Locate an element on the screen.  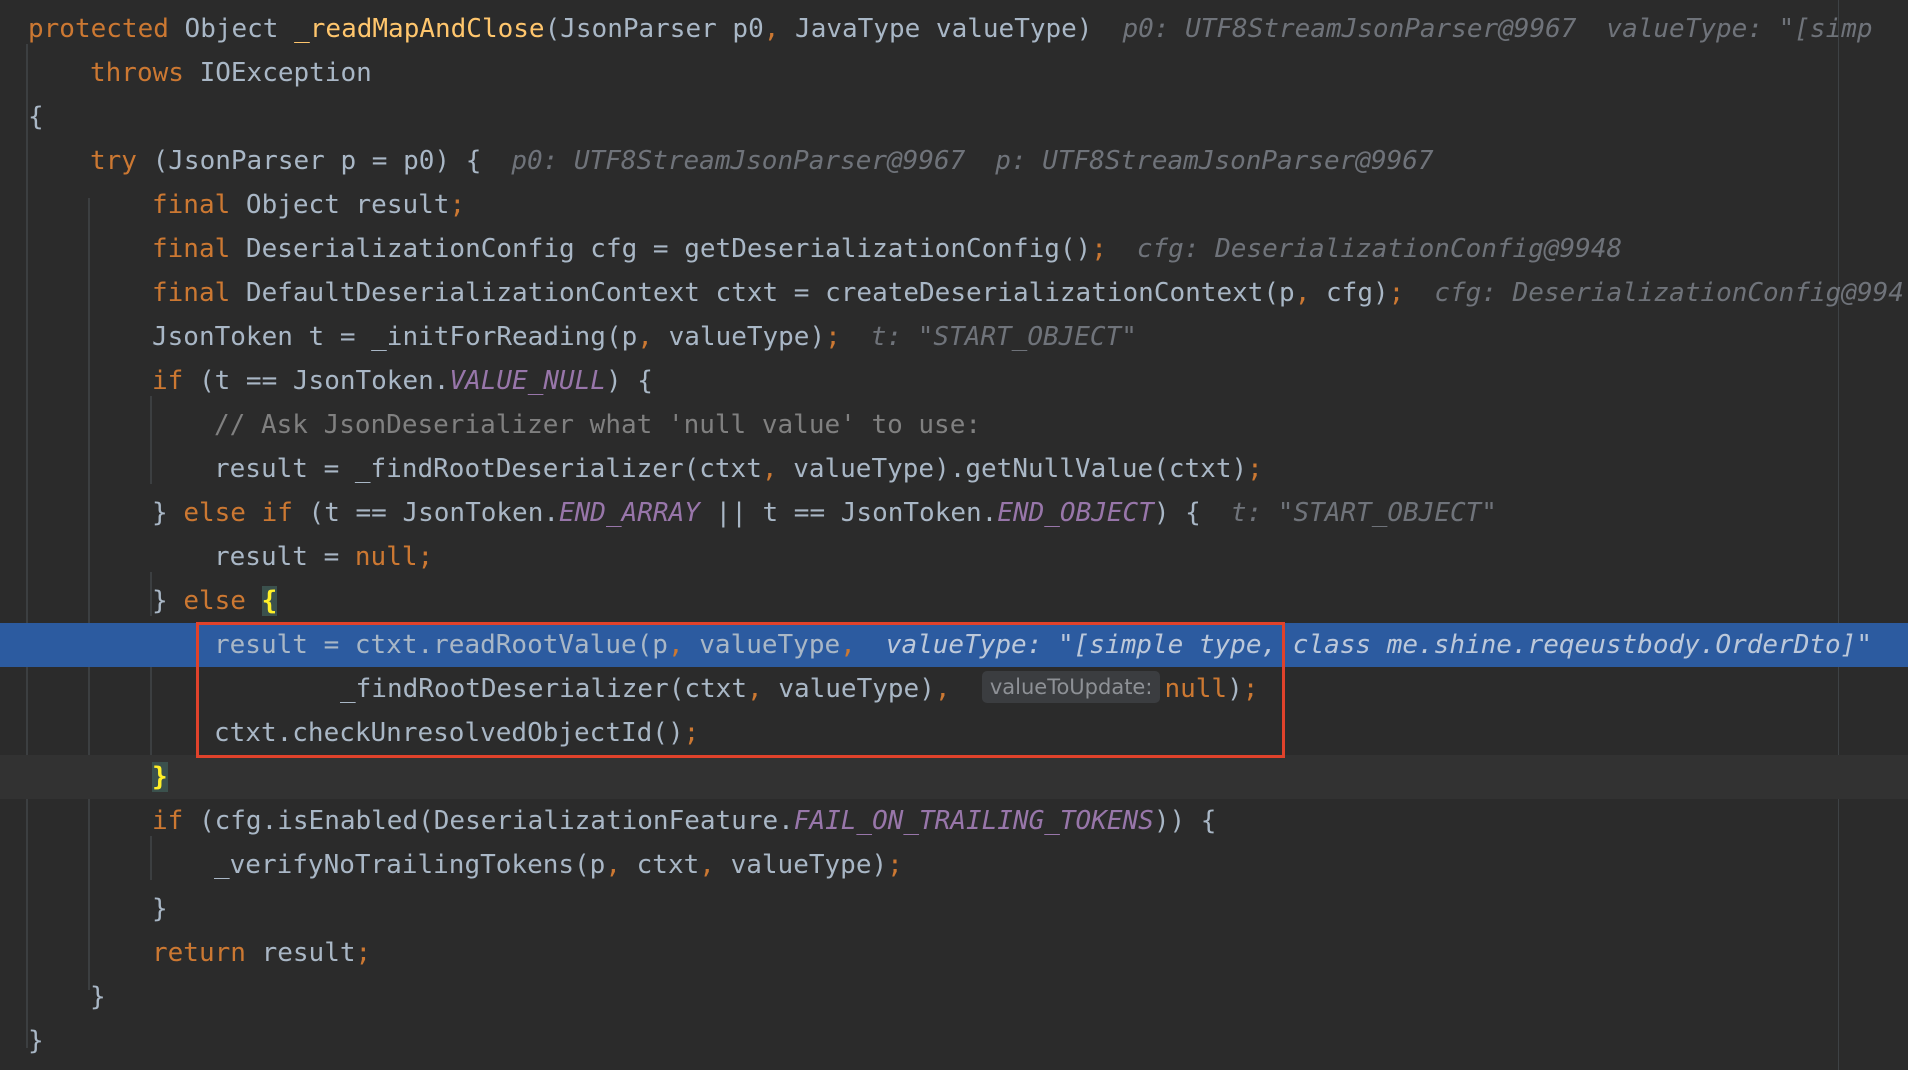
matched-brace: { is located at coordinates (269, 601).